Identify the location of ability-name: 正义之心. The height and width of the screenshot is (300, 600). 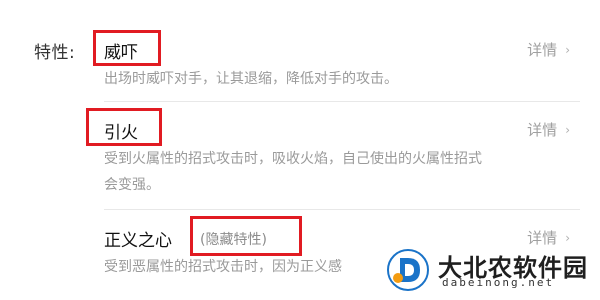
(138, 241).